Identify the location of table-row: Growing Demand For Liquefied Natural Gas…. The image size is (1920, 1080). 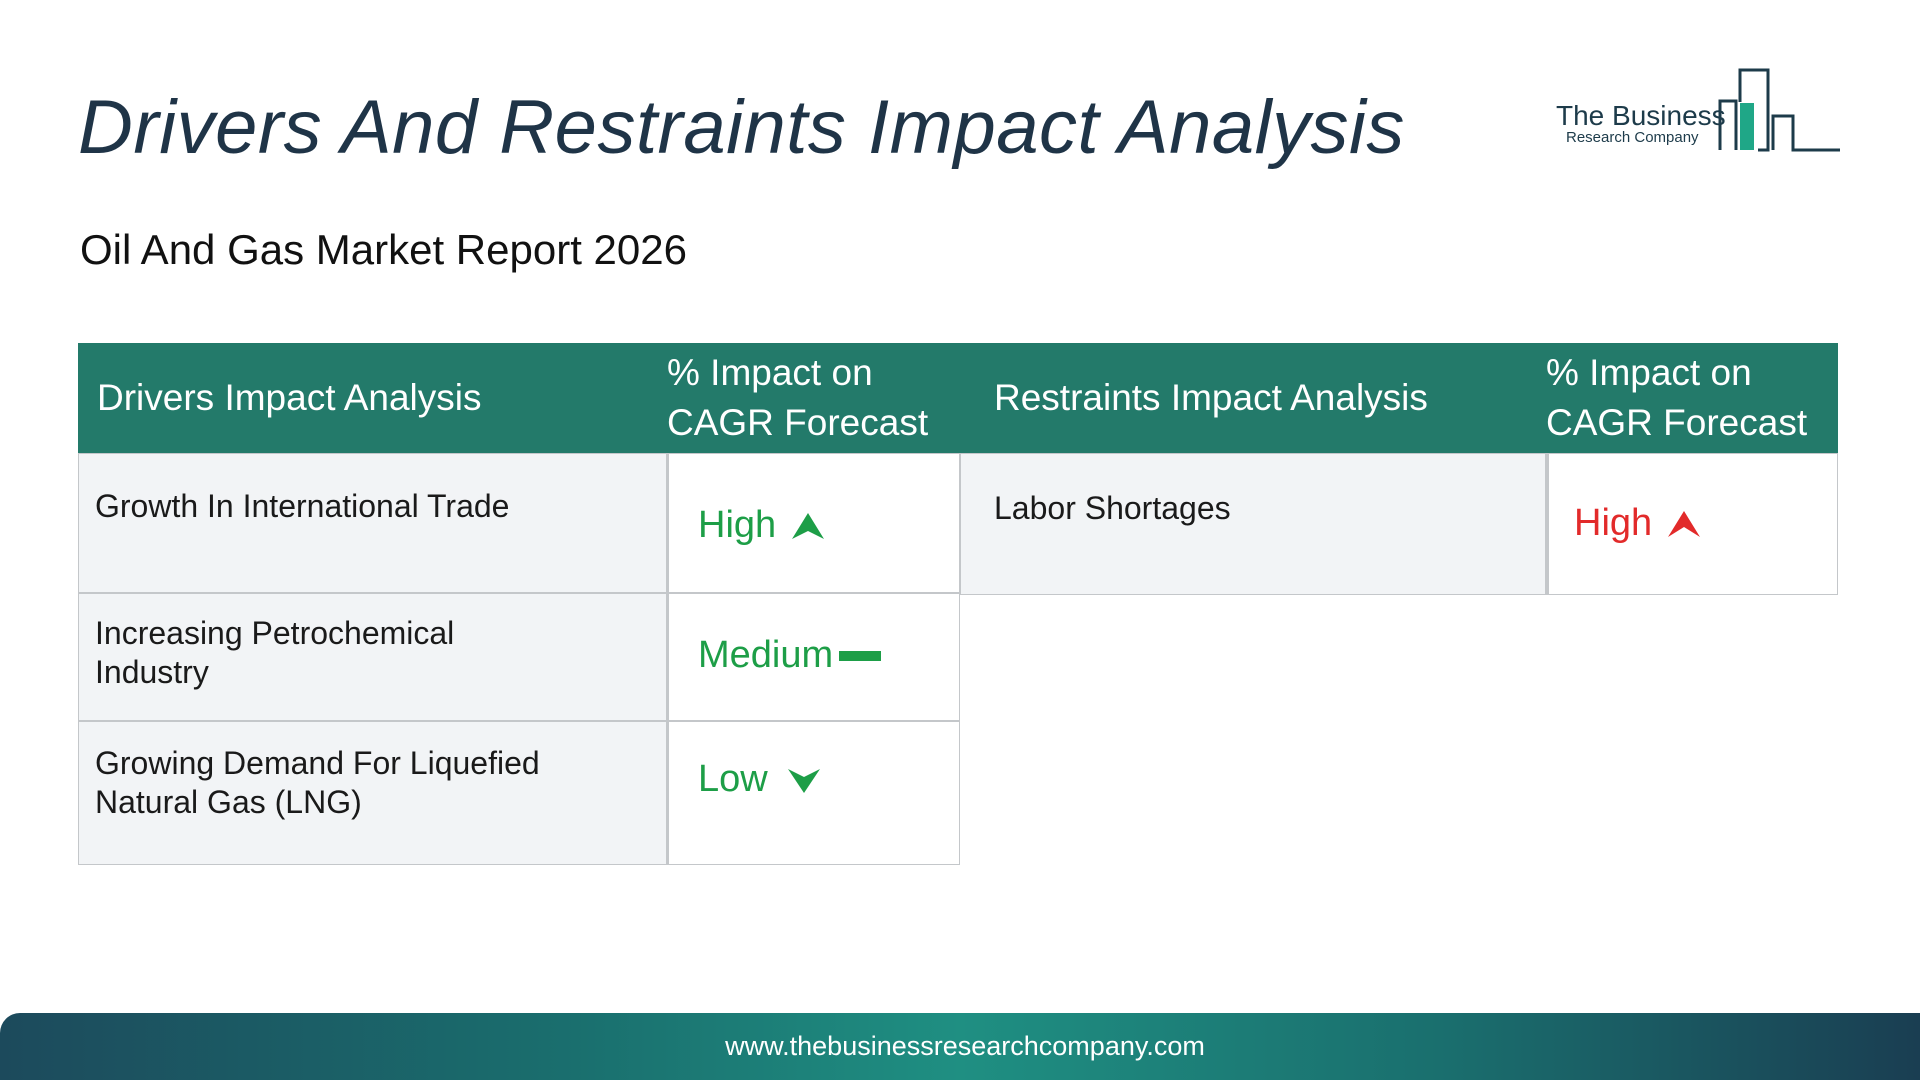
(519, 793).